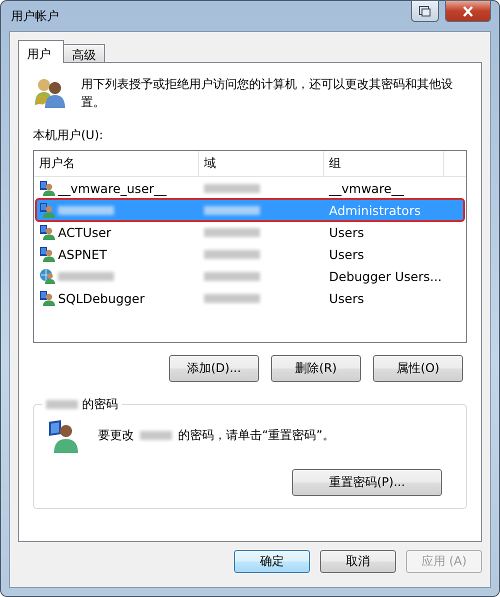 The width and height of the screenshot is (500, 597). I want to click on group-title: 的密码, so click(100, 404).